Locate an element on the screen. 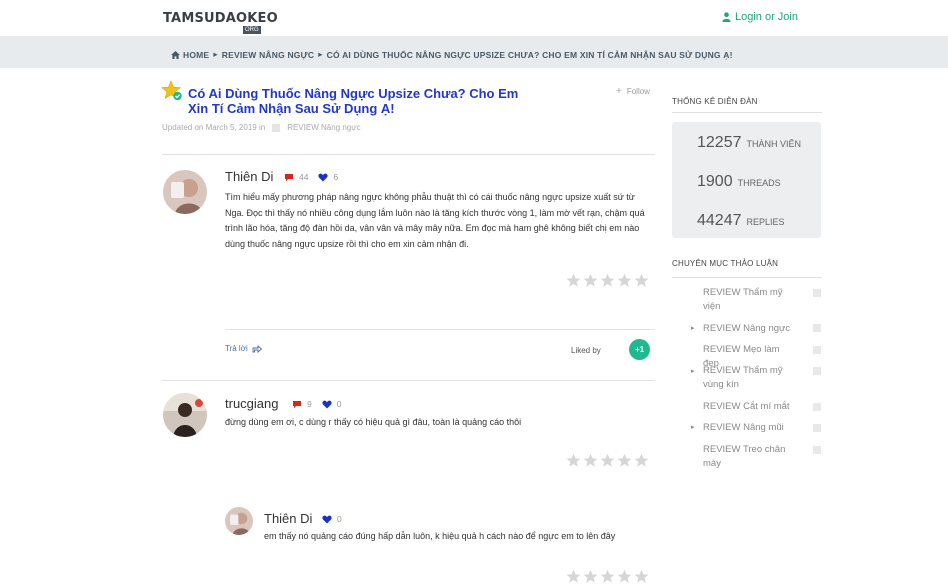 Image resolution: width=948 pixels, height=587 pixels. login-link: Login or Join is located at coordinates (760, 17).